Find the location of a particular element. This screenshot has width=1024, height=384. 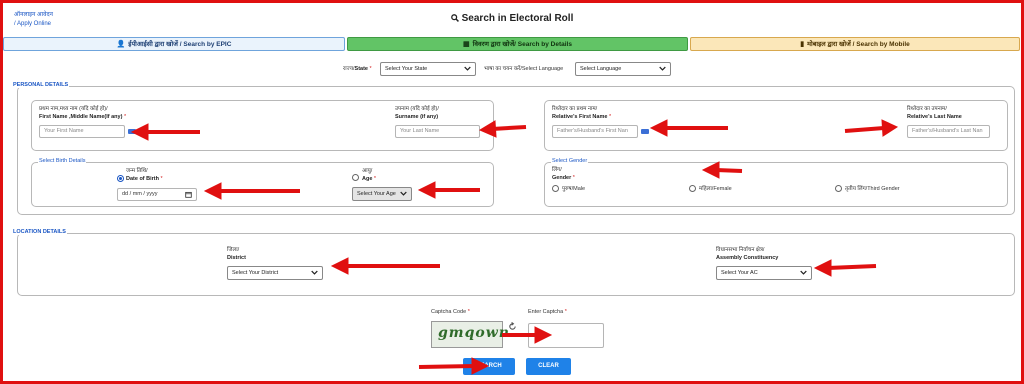

tab-search-by-mobile: ▮ मोबाइल द्वारा खोजें / Search by Mobile is located at coordinates (855, 44).